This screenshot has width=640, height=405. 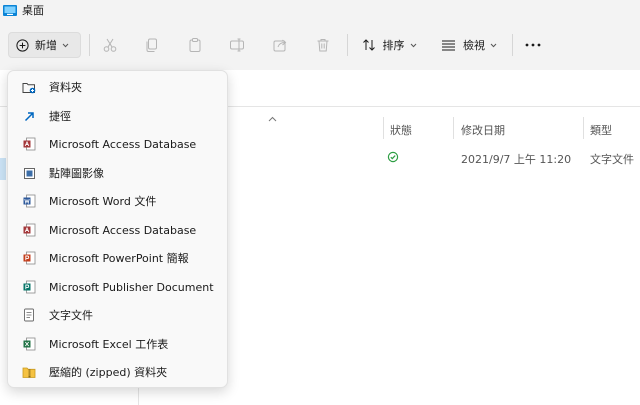 I want to click on text-document-icon, so click(x=29, y=315).